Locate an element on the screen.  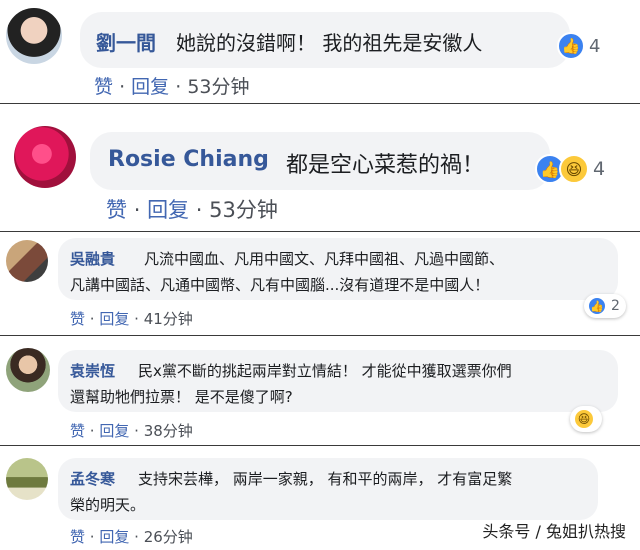
comment-bubble: 孟冬寒 支持宋芸樺， 兩岸一家親， 有和平的兩岸， 才有富足繁 榮的明天。 is located at coordinates (328, 489).